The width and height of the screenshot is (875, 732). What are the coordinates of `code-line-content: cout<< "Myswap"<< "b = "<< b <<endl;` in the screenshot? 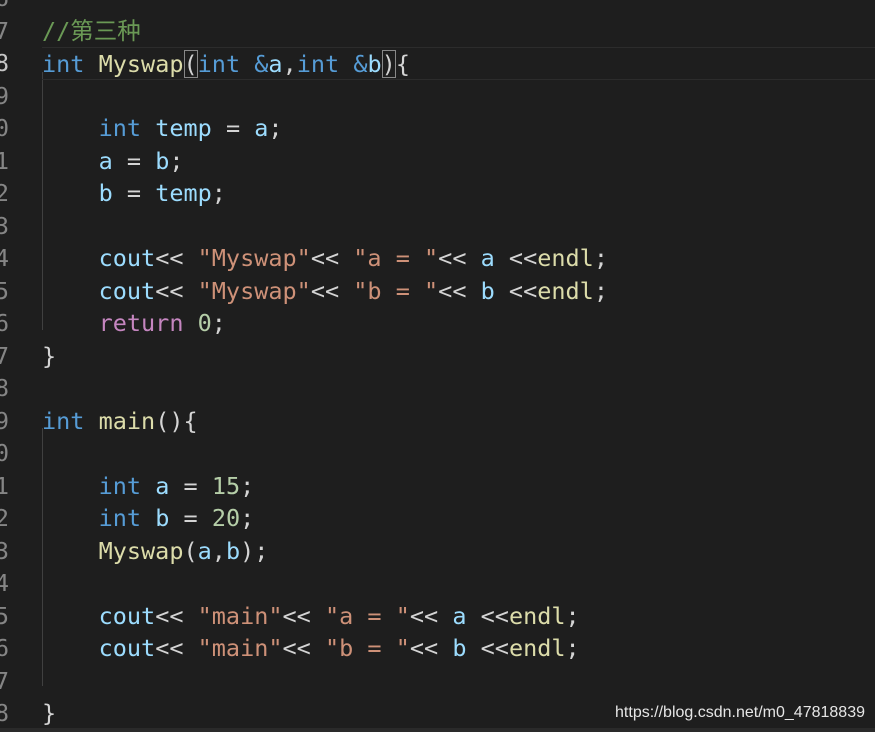 It's located at (458, 291).